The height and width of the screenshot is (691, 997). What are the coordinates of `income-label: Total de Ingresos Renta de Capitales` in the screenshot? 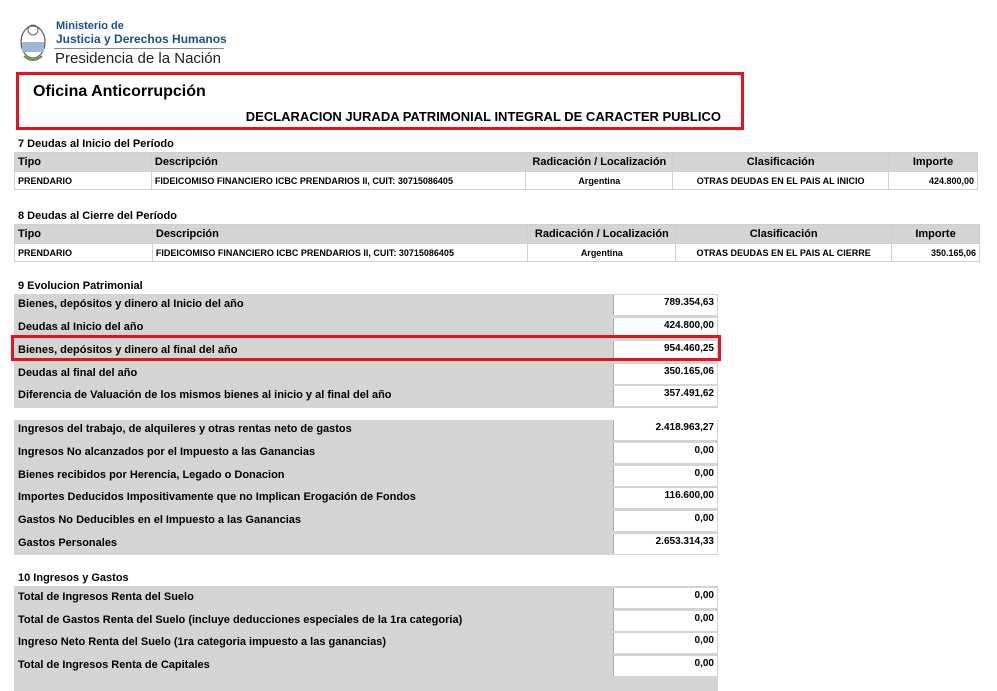 It's located at (114, 665).